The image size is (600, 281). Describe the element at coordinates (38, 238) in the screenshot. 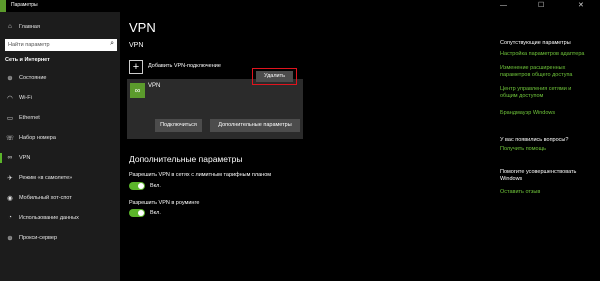

I see `sidebar-item-label: Прокси-сервер` at that location.